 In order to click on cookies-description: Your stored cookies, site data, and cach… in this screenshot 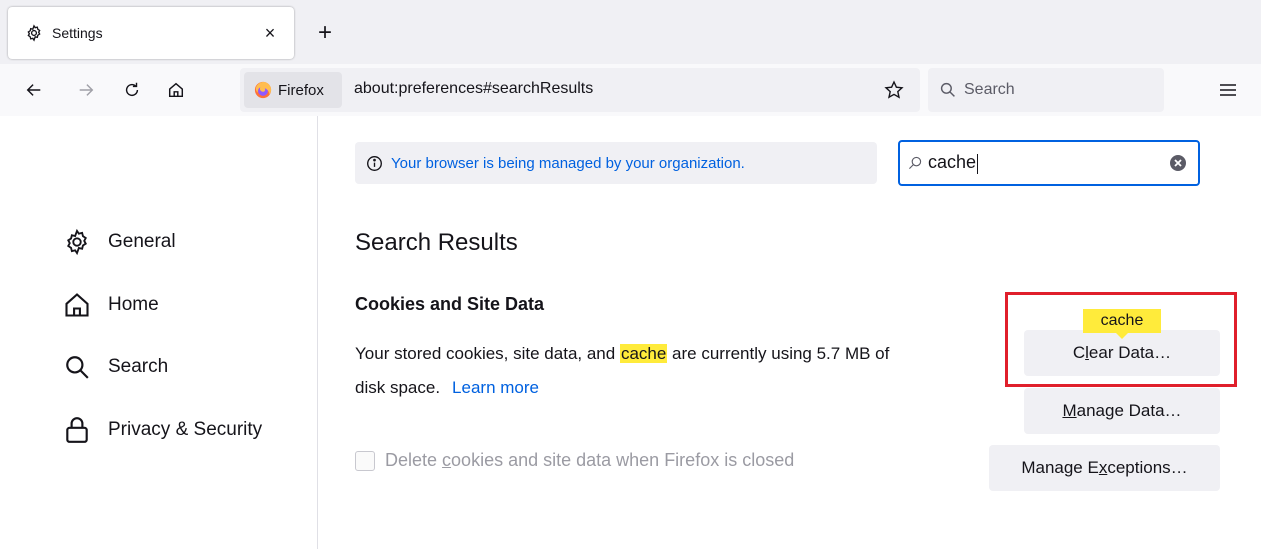, I will do `click(622, 353)`.